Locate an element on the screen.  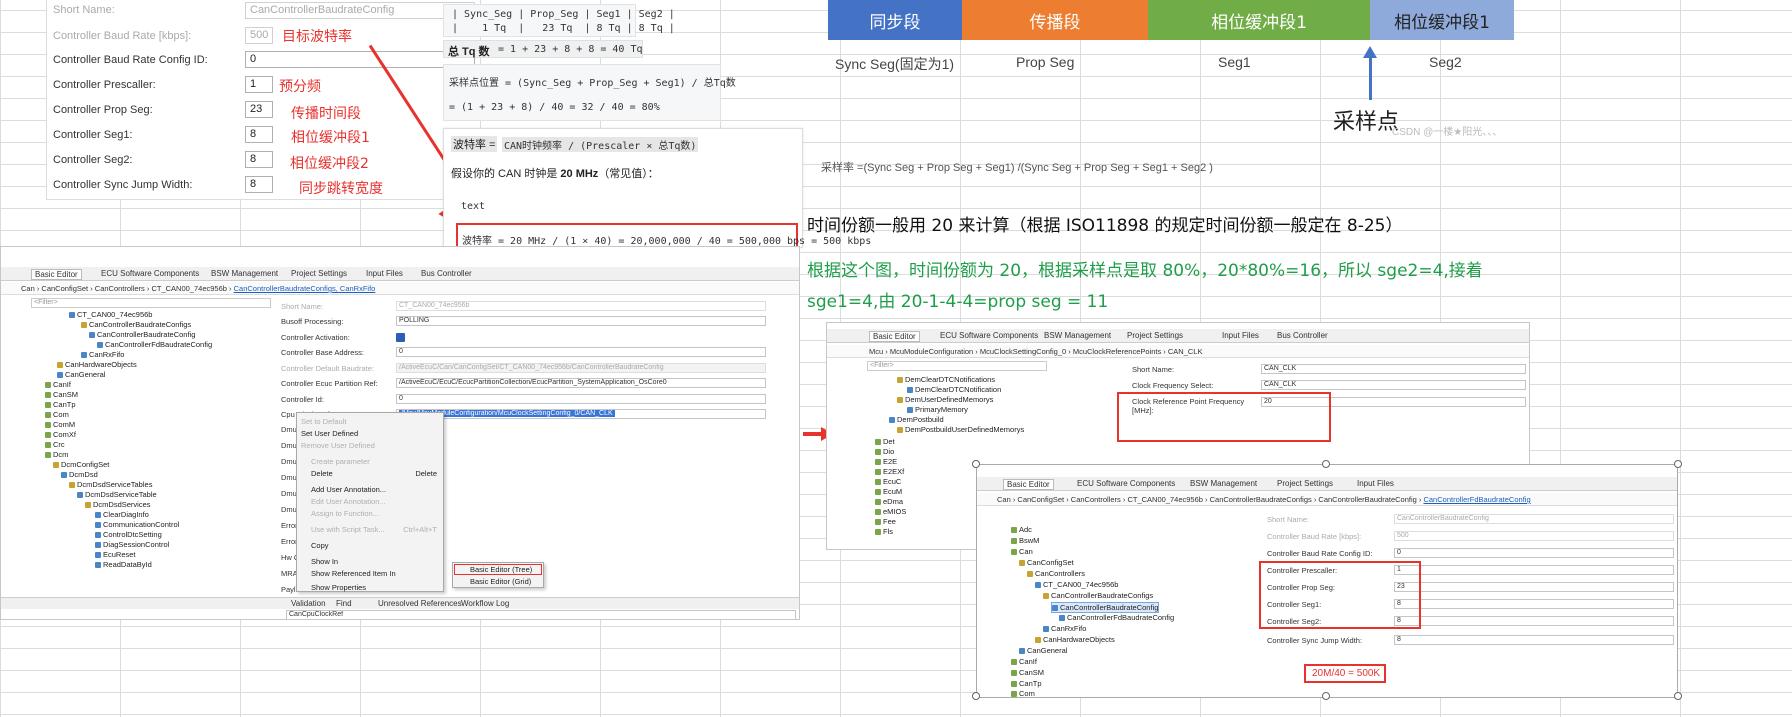
tree-item: CommunicationControl is located at coordinates (141, 524).